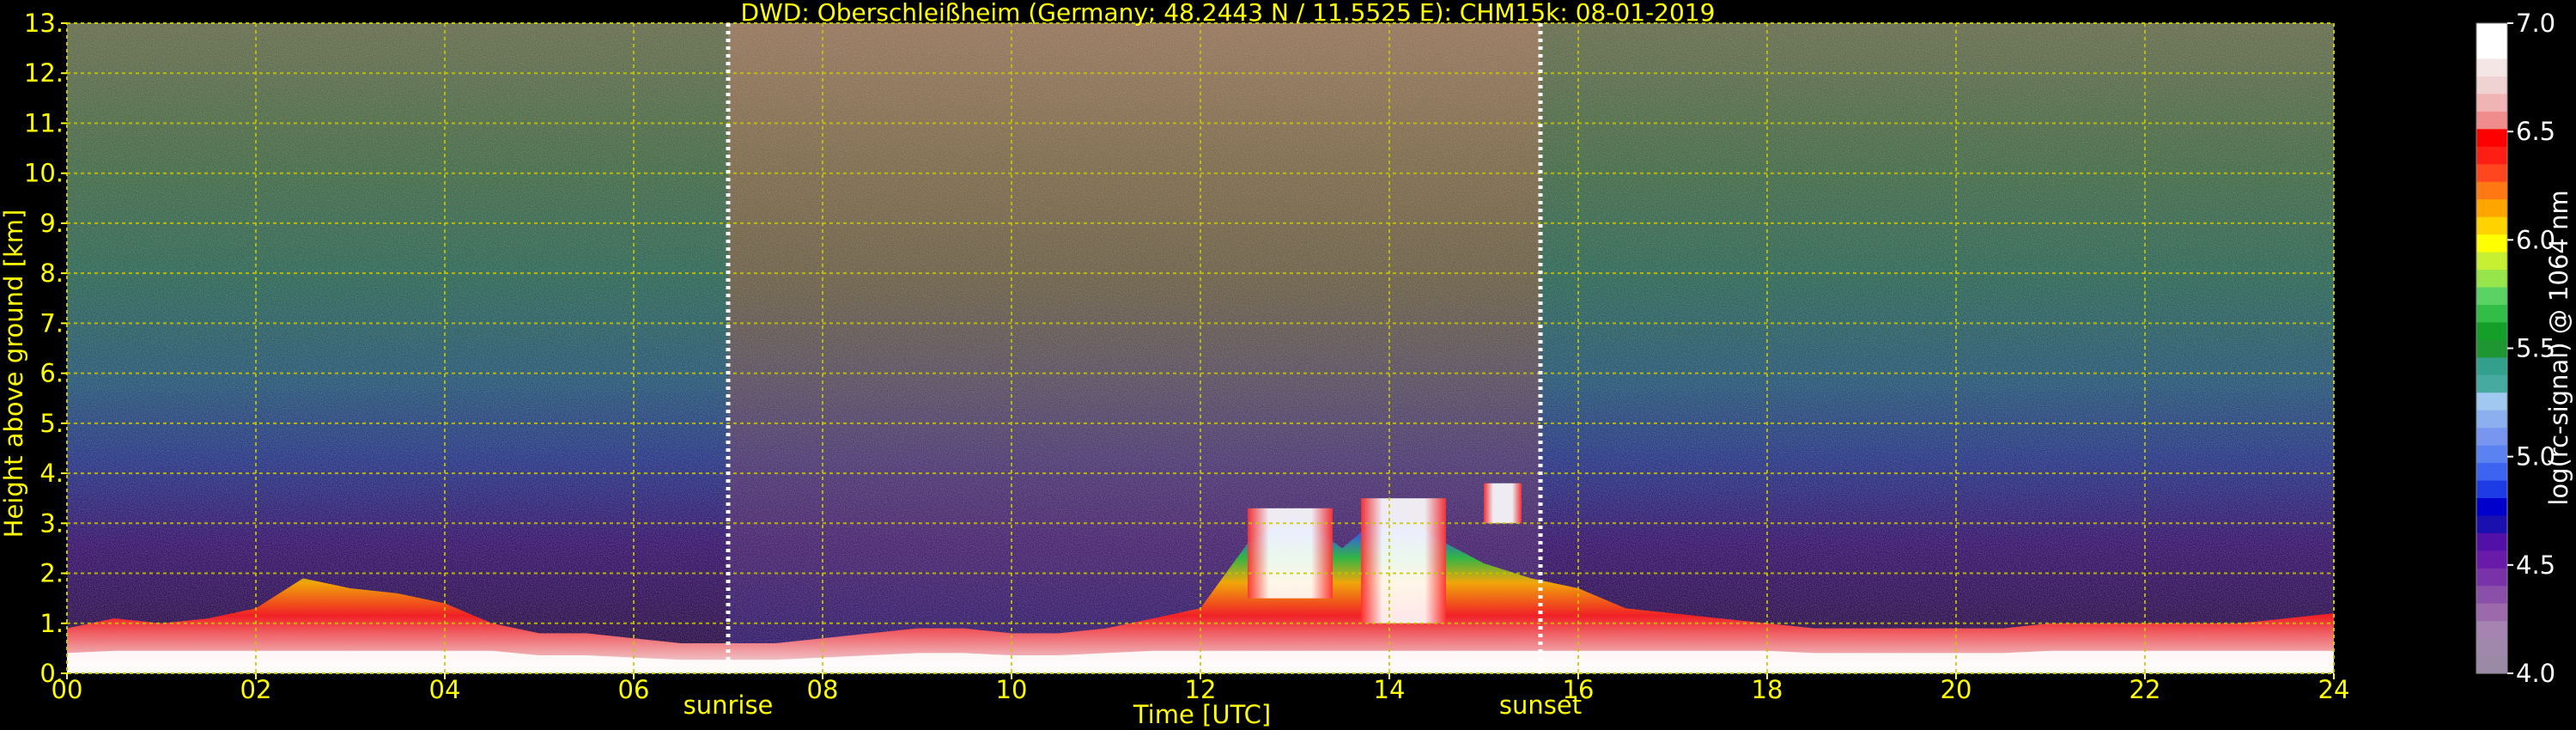 This screenshot has height=730, width=2576. I want to click on colorbar-tick-label-4.5: 4.5, so click(2536, 565).